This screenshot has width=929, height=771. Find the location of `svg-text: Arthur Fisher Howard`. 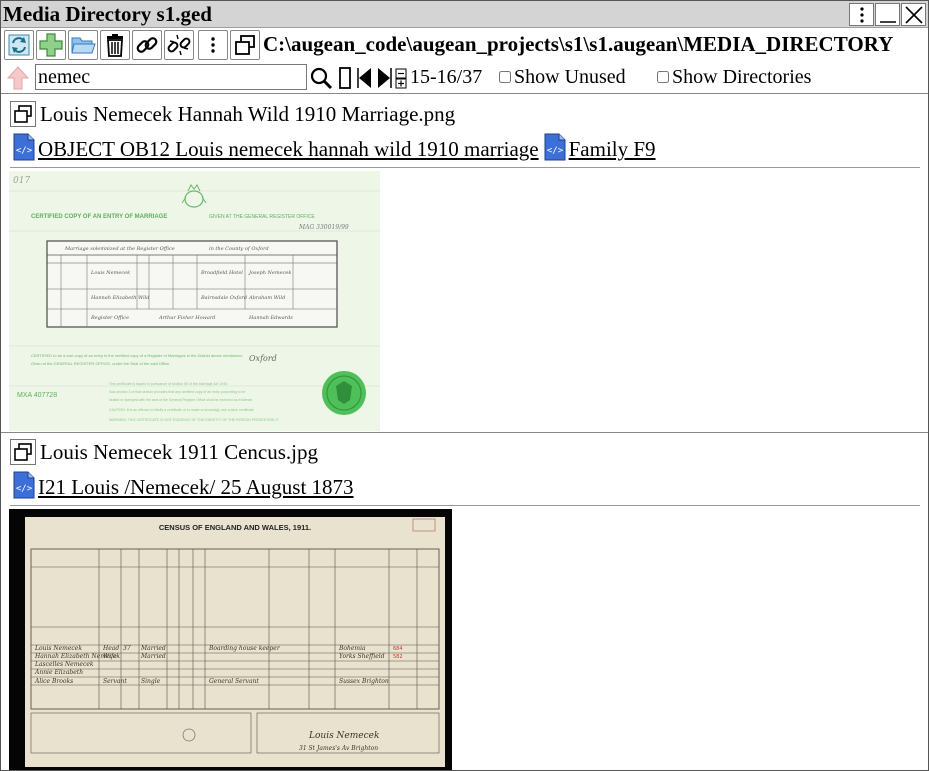

svg-text: Arthur Fisher Howard is located at coordinates (186, 318).